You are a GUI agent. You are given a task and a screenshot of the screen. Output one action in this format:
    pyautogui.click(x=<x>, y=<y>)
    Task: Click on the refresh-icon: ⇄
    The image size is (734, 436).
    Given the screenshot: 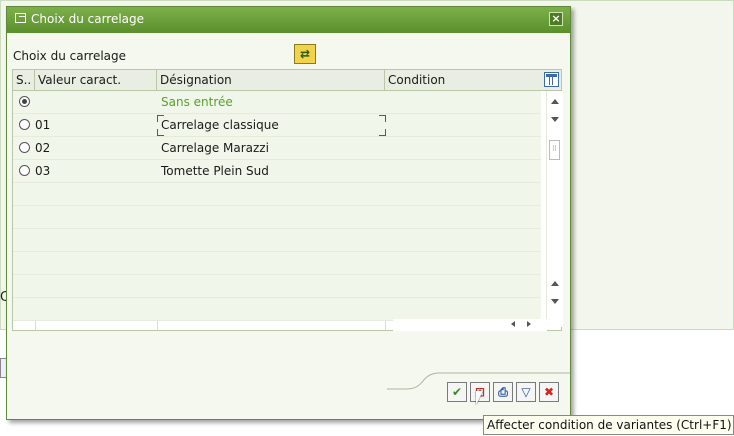 What is the action you would take?
    pyautogui.click(x=305, y=54)
    